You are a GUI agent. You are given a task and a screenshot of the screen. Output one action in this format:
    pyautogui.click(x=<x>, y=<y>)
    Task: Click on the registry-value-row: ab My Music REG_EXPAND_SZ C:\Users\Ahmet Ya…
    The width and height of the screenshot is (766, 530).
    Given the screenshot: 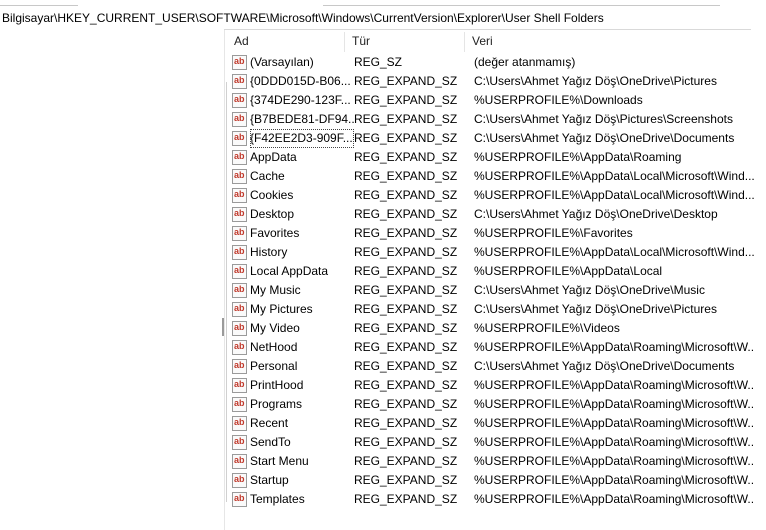 What is the action you would take?
    pyautogui.click(x=496, y=290)
    